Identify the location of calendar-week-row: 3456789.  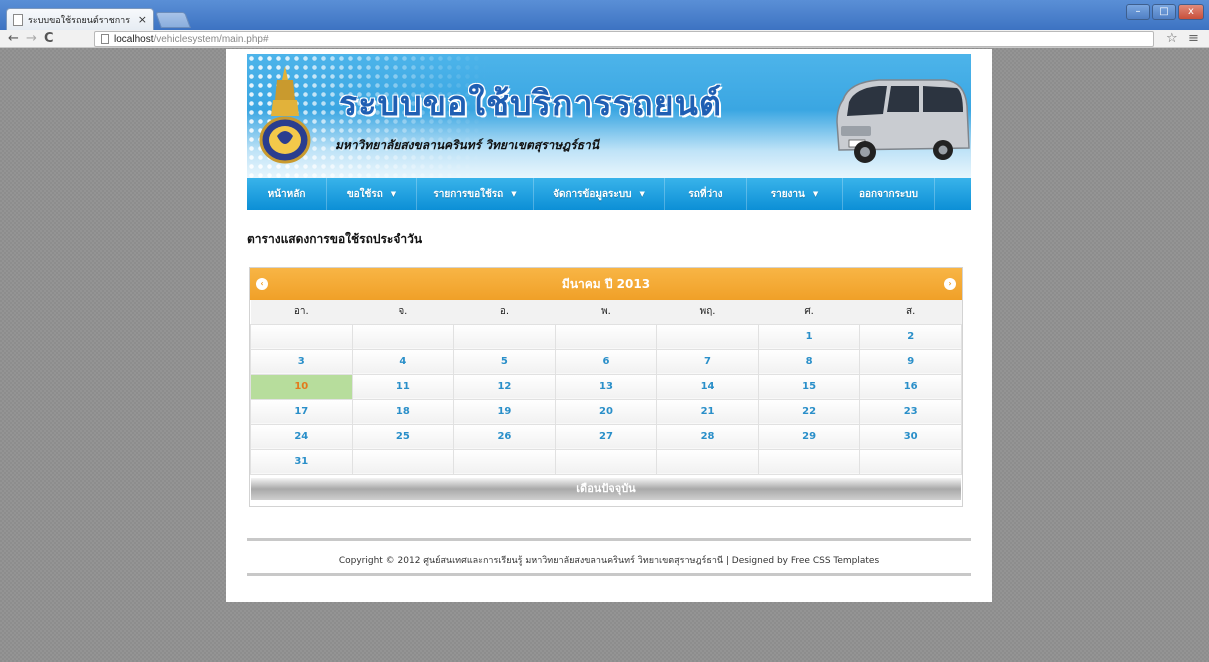
(606, 361).